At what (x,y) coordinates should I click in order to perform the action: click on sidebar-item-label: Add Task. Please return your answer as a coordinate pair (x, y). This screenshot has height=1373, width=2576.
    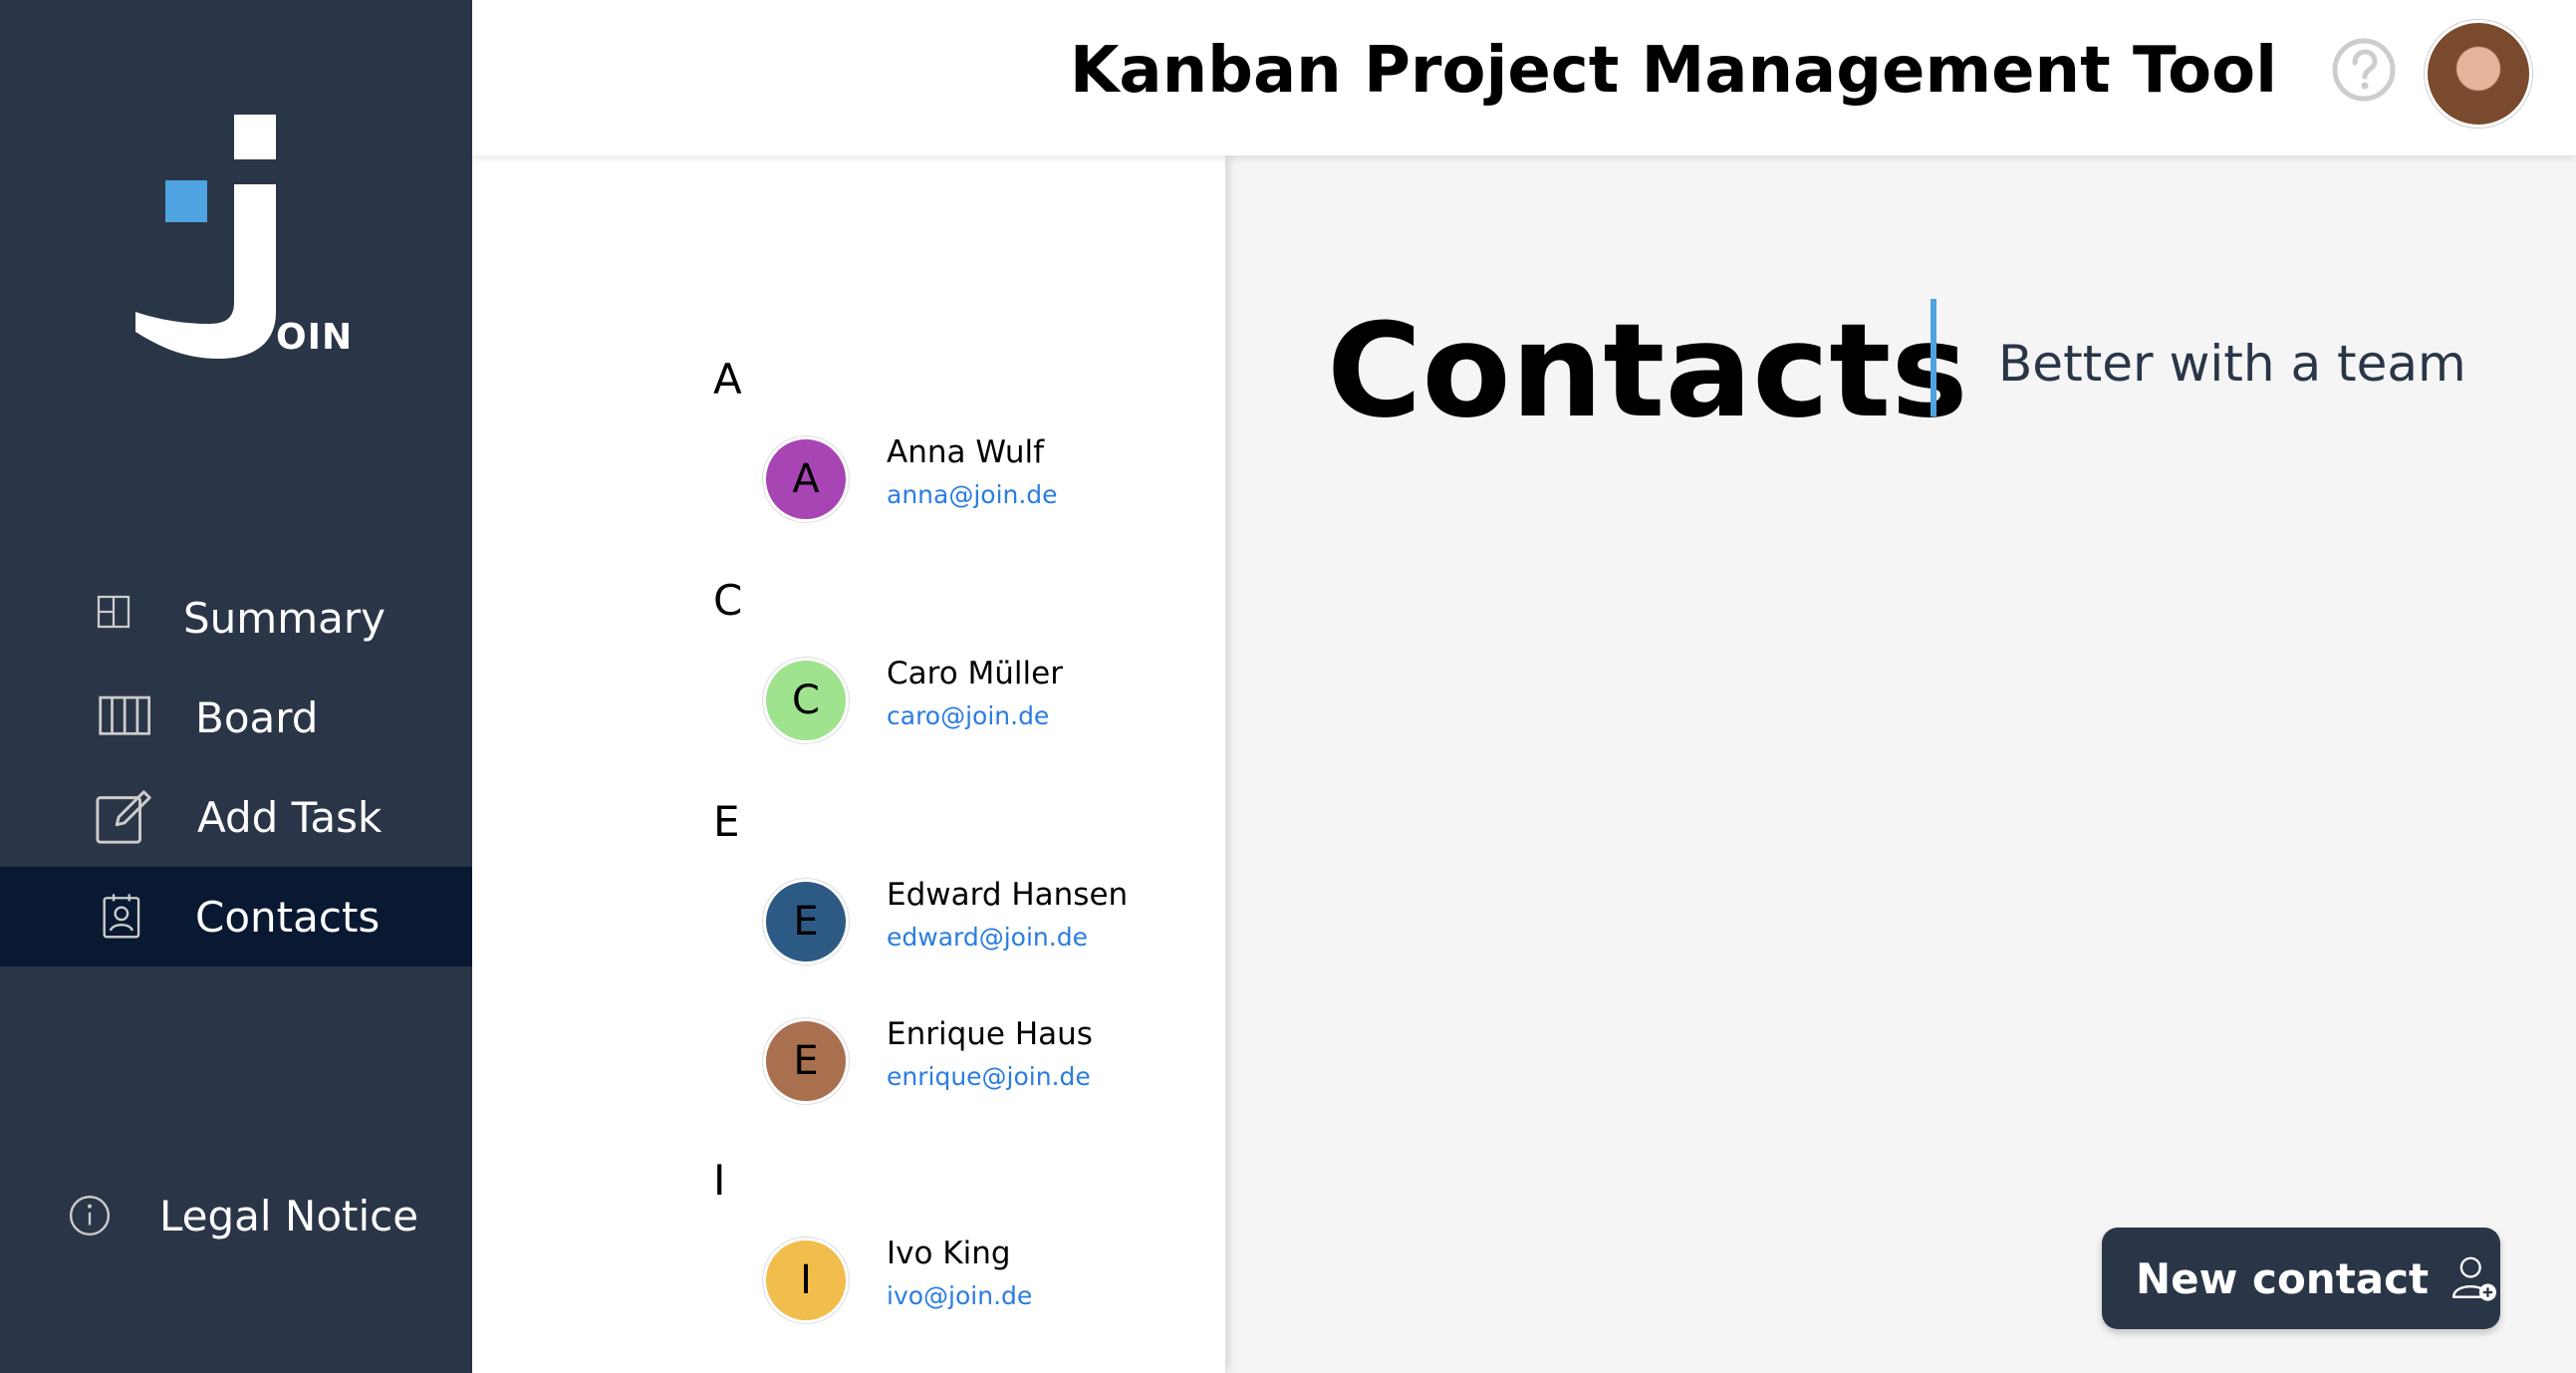
    Looking at the image, I should click on (290, 817).